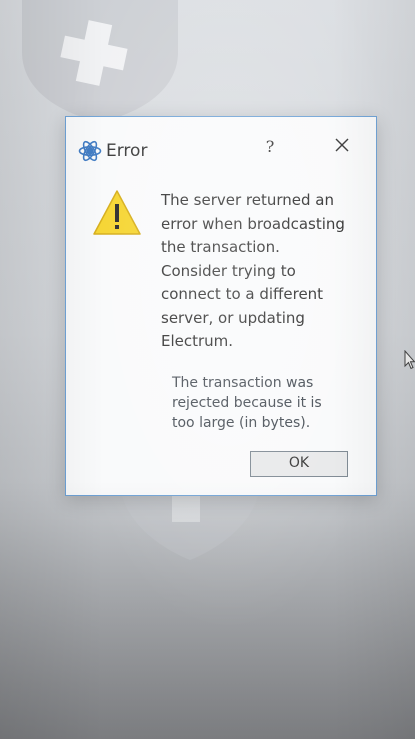 This screenshot has height=739, width=415. Describe the element at coordinates (270, 147) in the screenshot. I see `help-button: ?` at that location.